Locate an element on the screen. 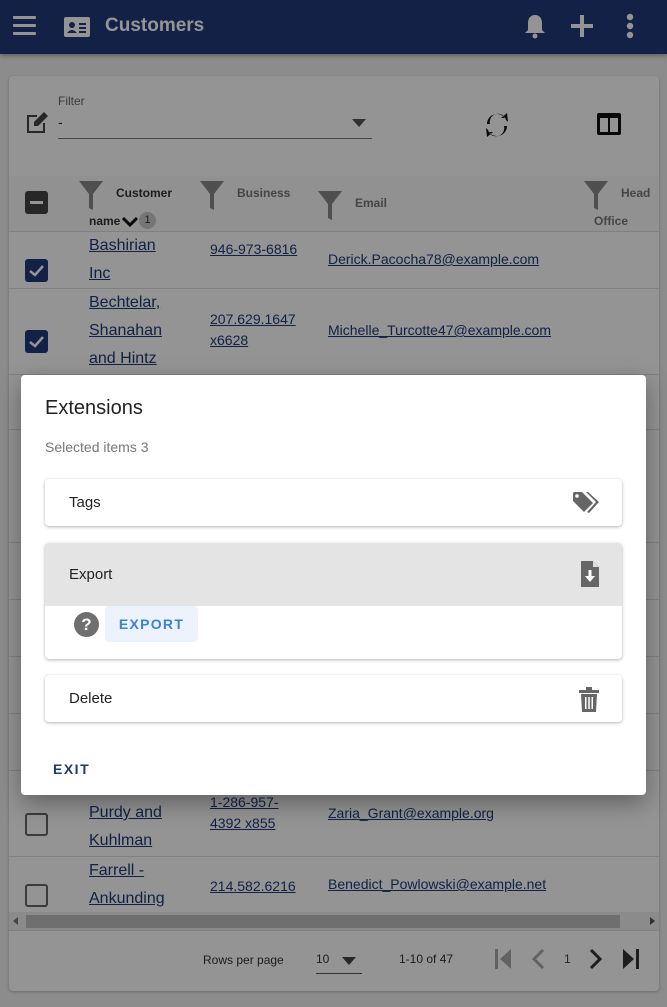 Image resolution: width=667 pixels, height=1007 pixels. exit-button: EXIT is located at coordinates (71, 769).